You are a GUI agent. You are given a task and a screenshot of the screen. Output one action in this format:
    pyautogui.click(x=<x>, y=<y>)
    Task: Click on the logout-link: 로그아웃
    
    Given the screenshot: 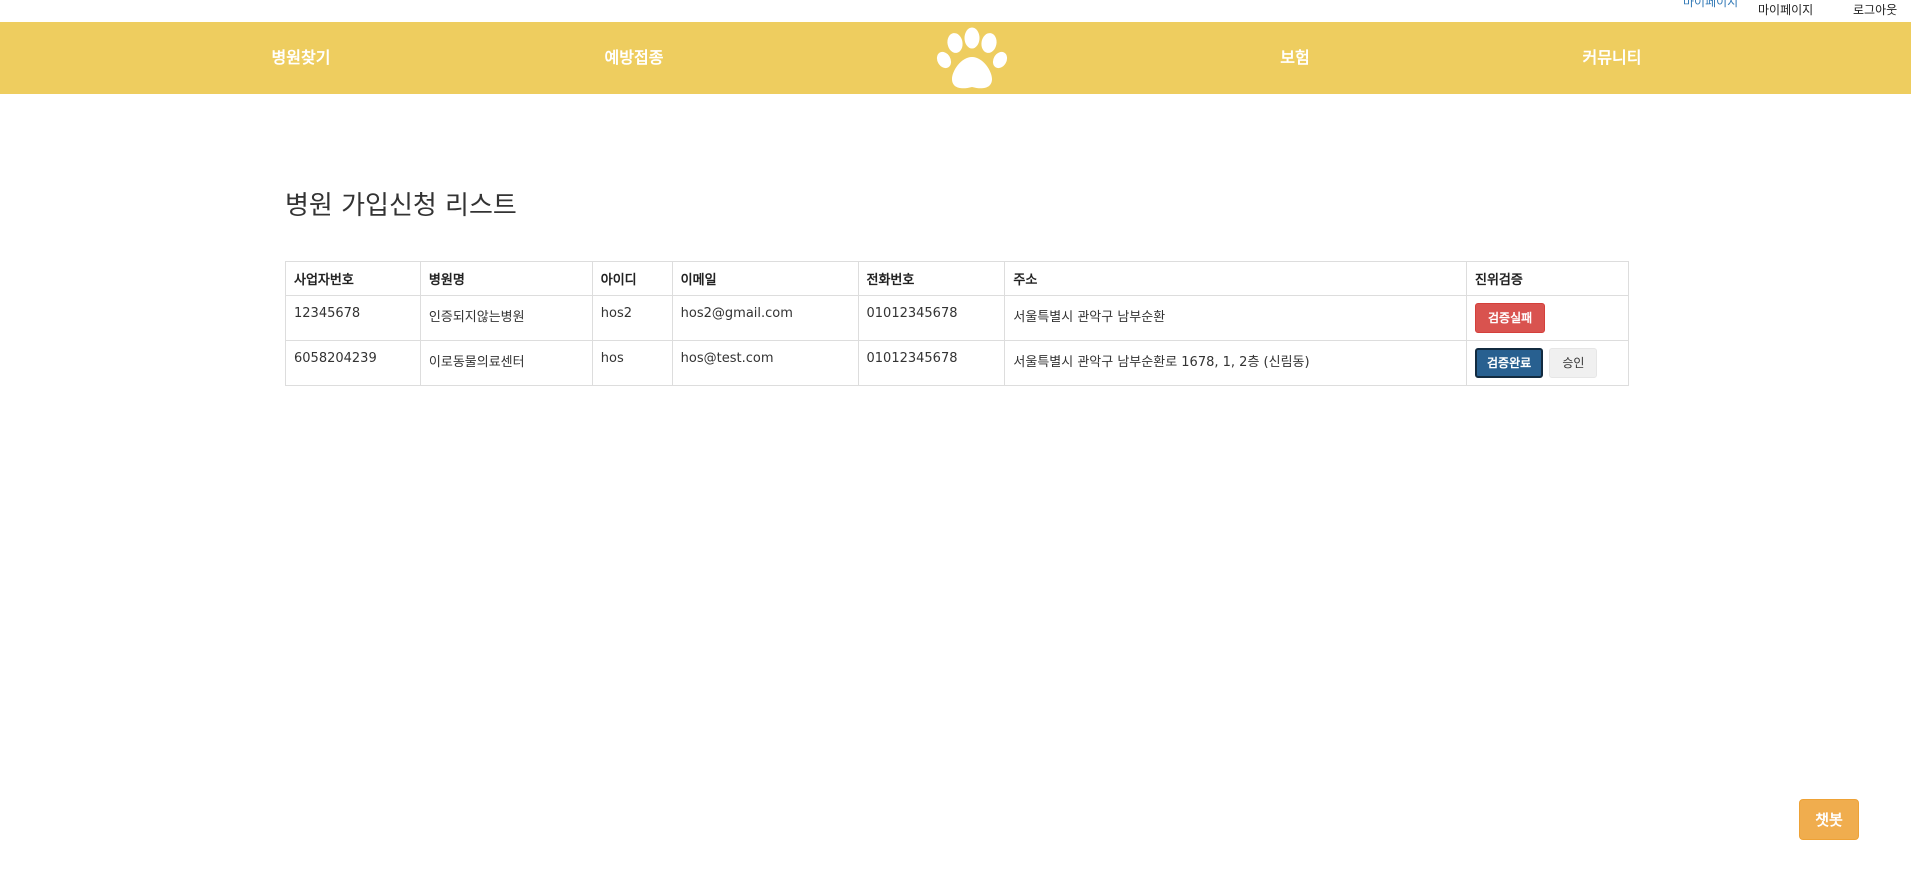 What is the action you would take?
    pyautogui.click(x=1875, y=10)
    